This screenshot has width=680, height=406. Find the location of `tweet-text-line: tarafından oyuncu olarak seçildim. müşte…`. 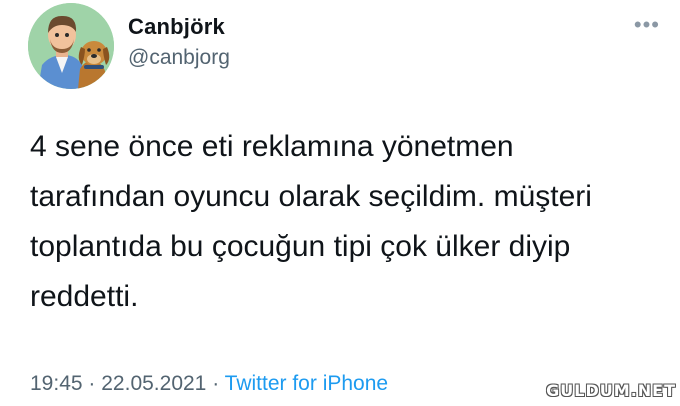

tweet-text-line: tarafından oyuncu olarak seçildim. müşte… is located at coordinates (311, 196).